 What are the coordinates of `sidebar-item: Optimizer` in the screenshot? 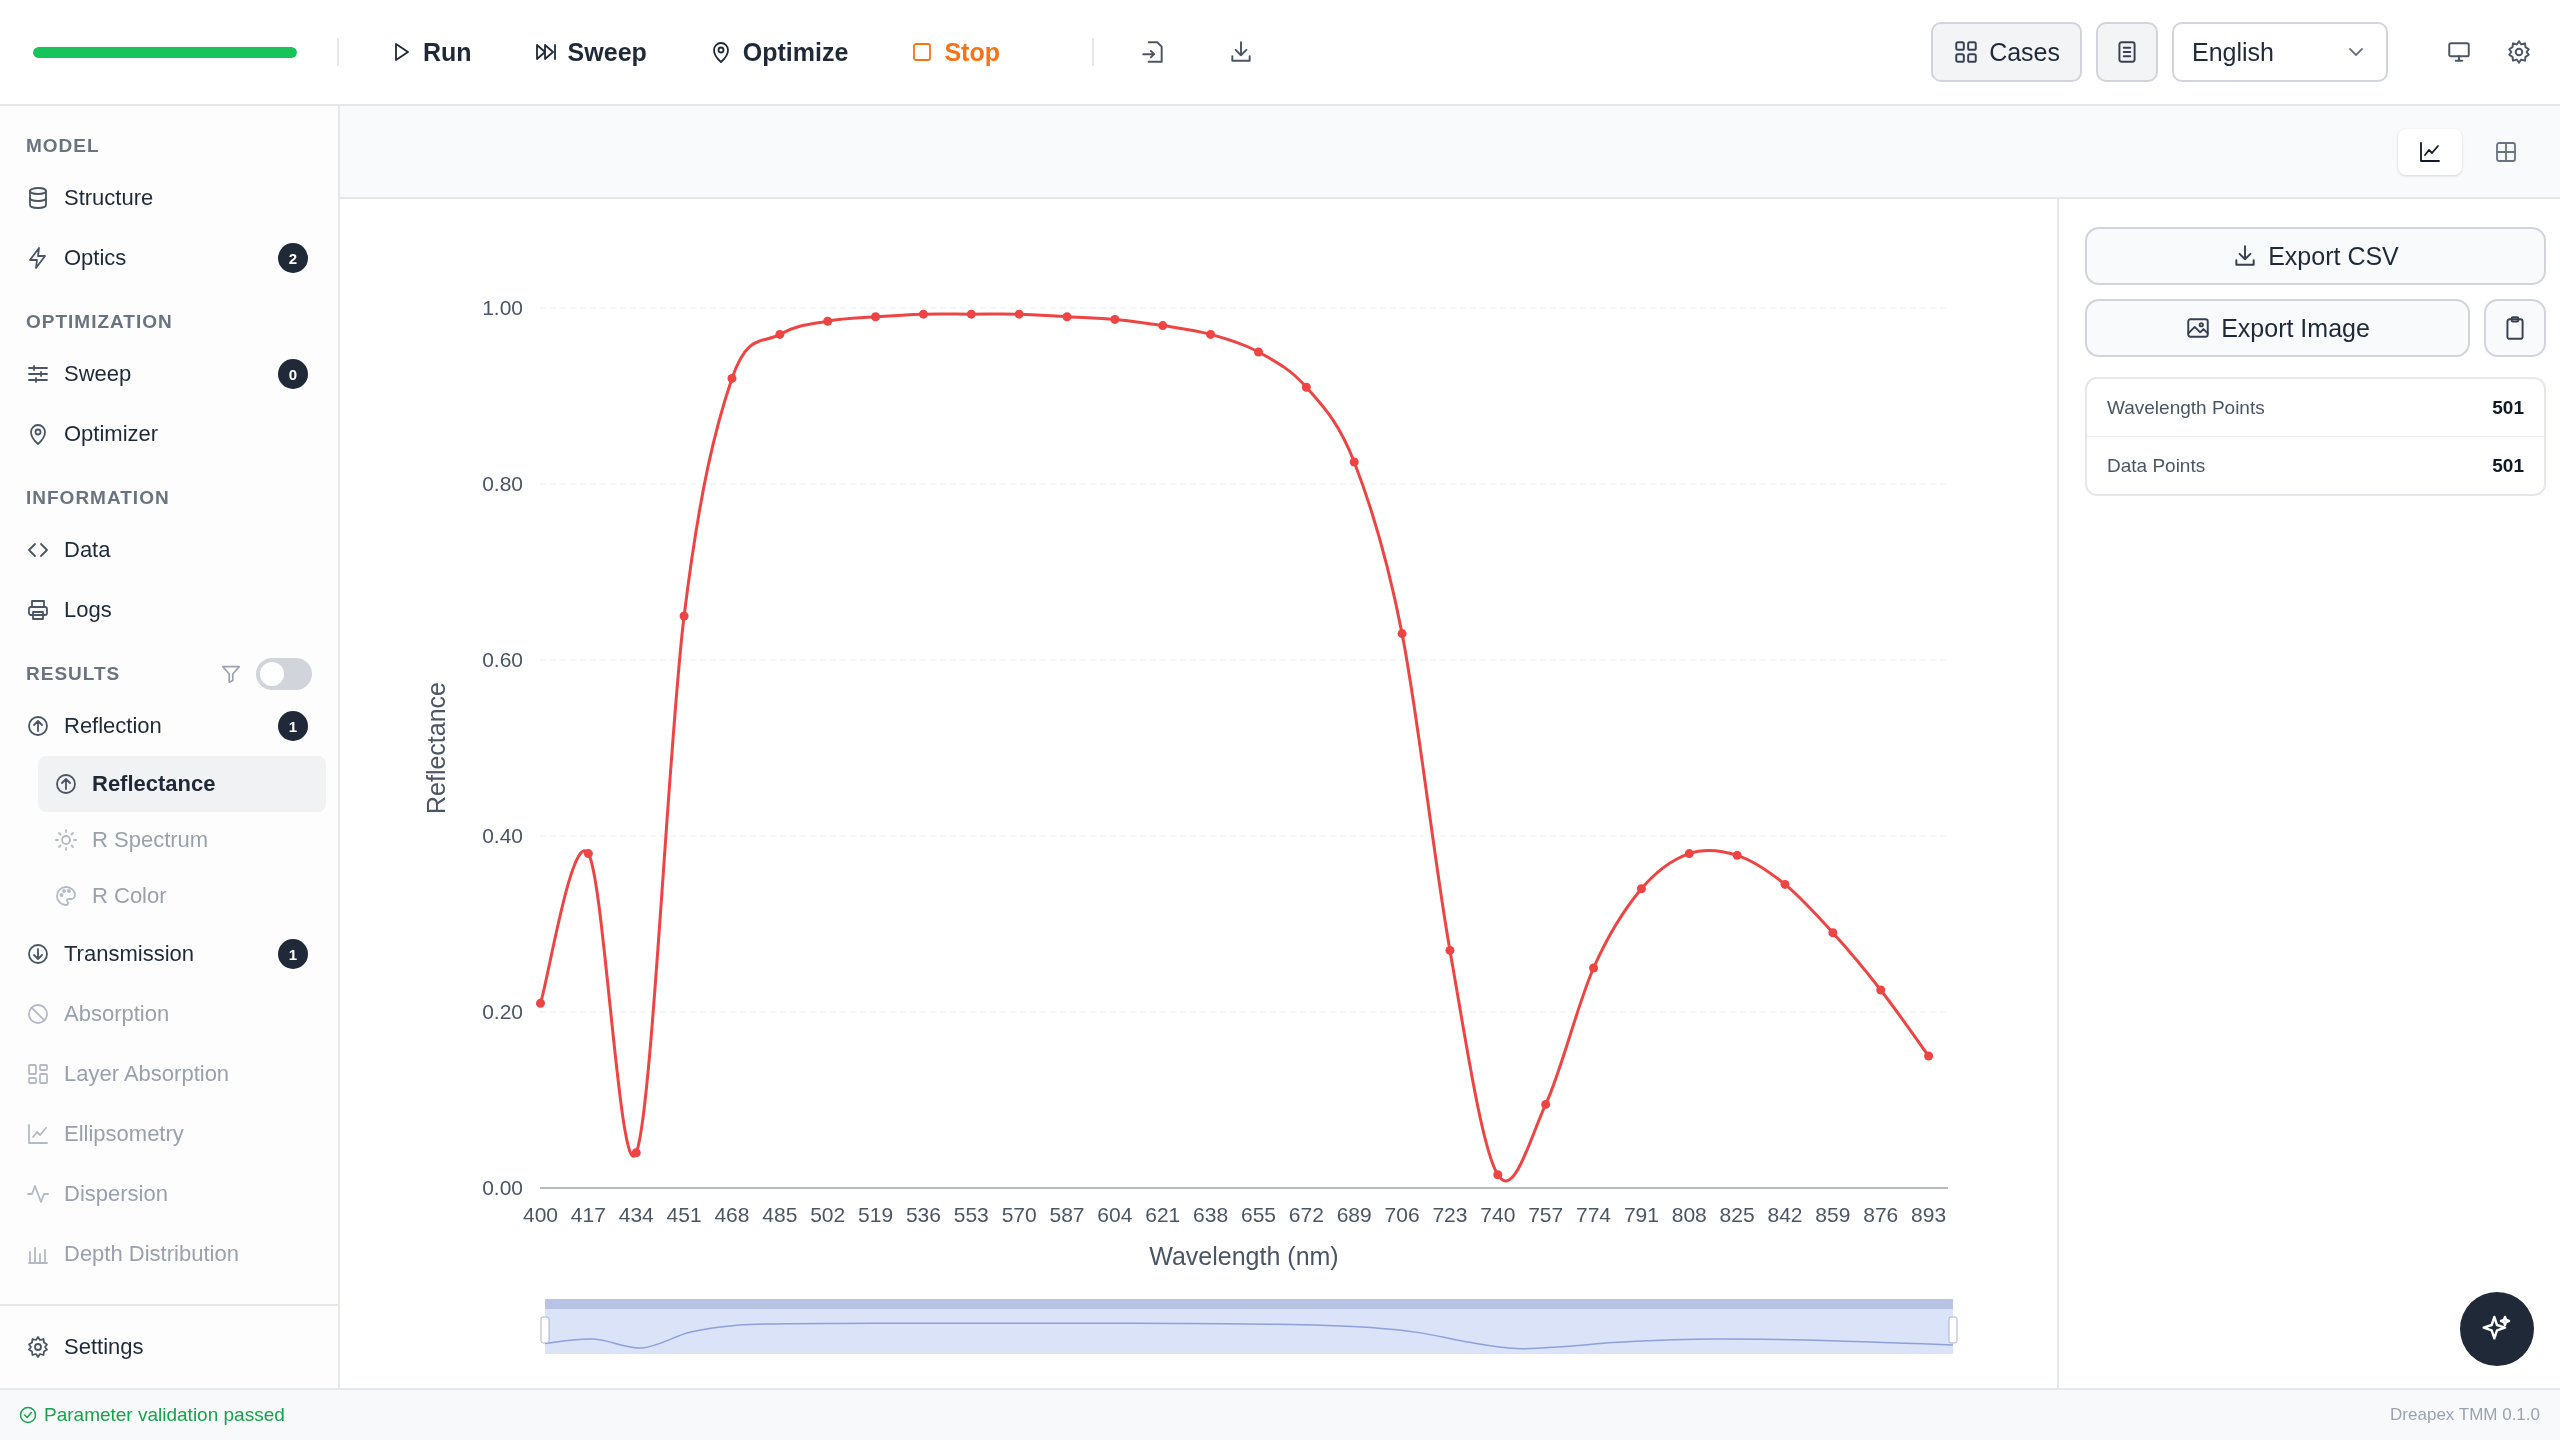 It's located at (169, 434).